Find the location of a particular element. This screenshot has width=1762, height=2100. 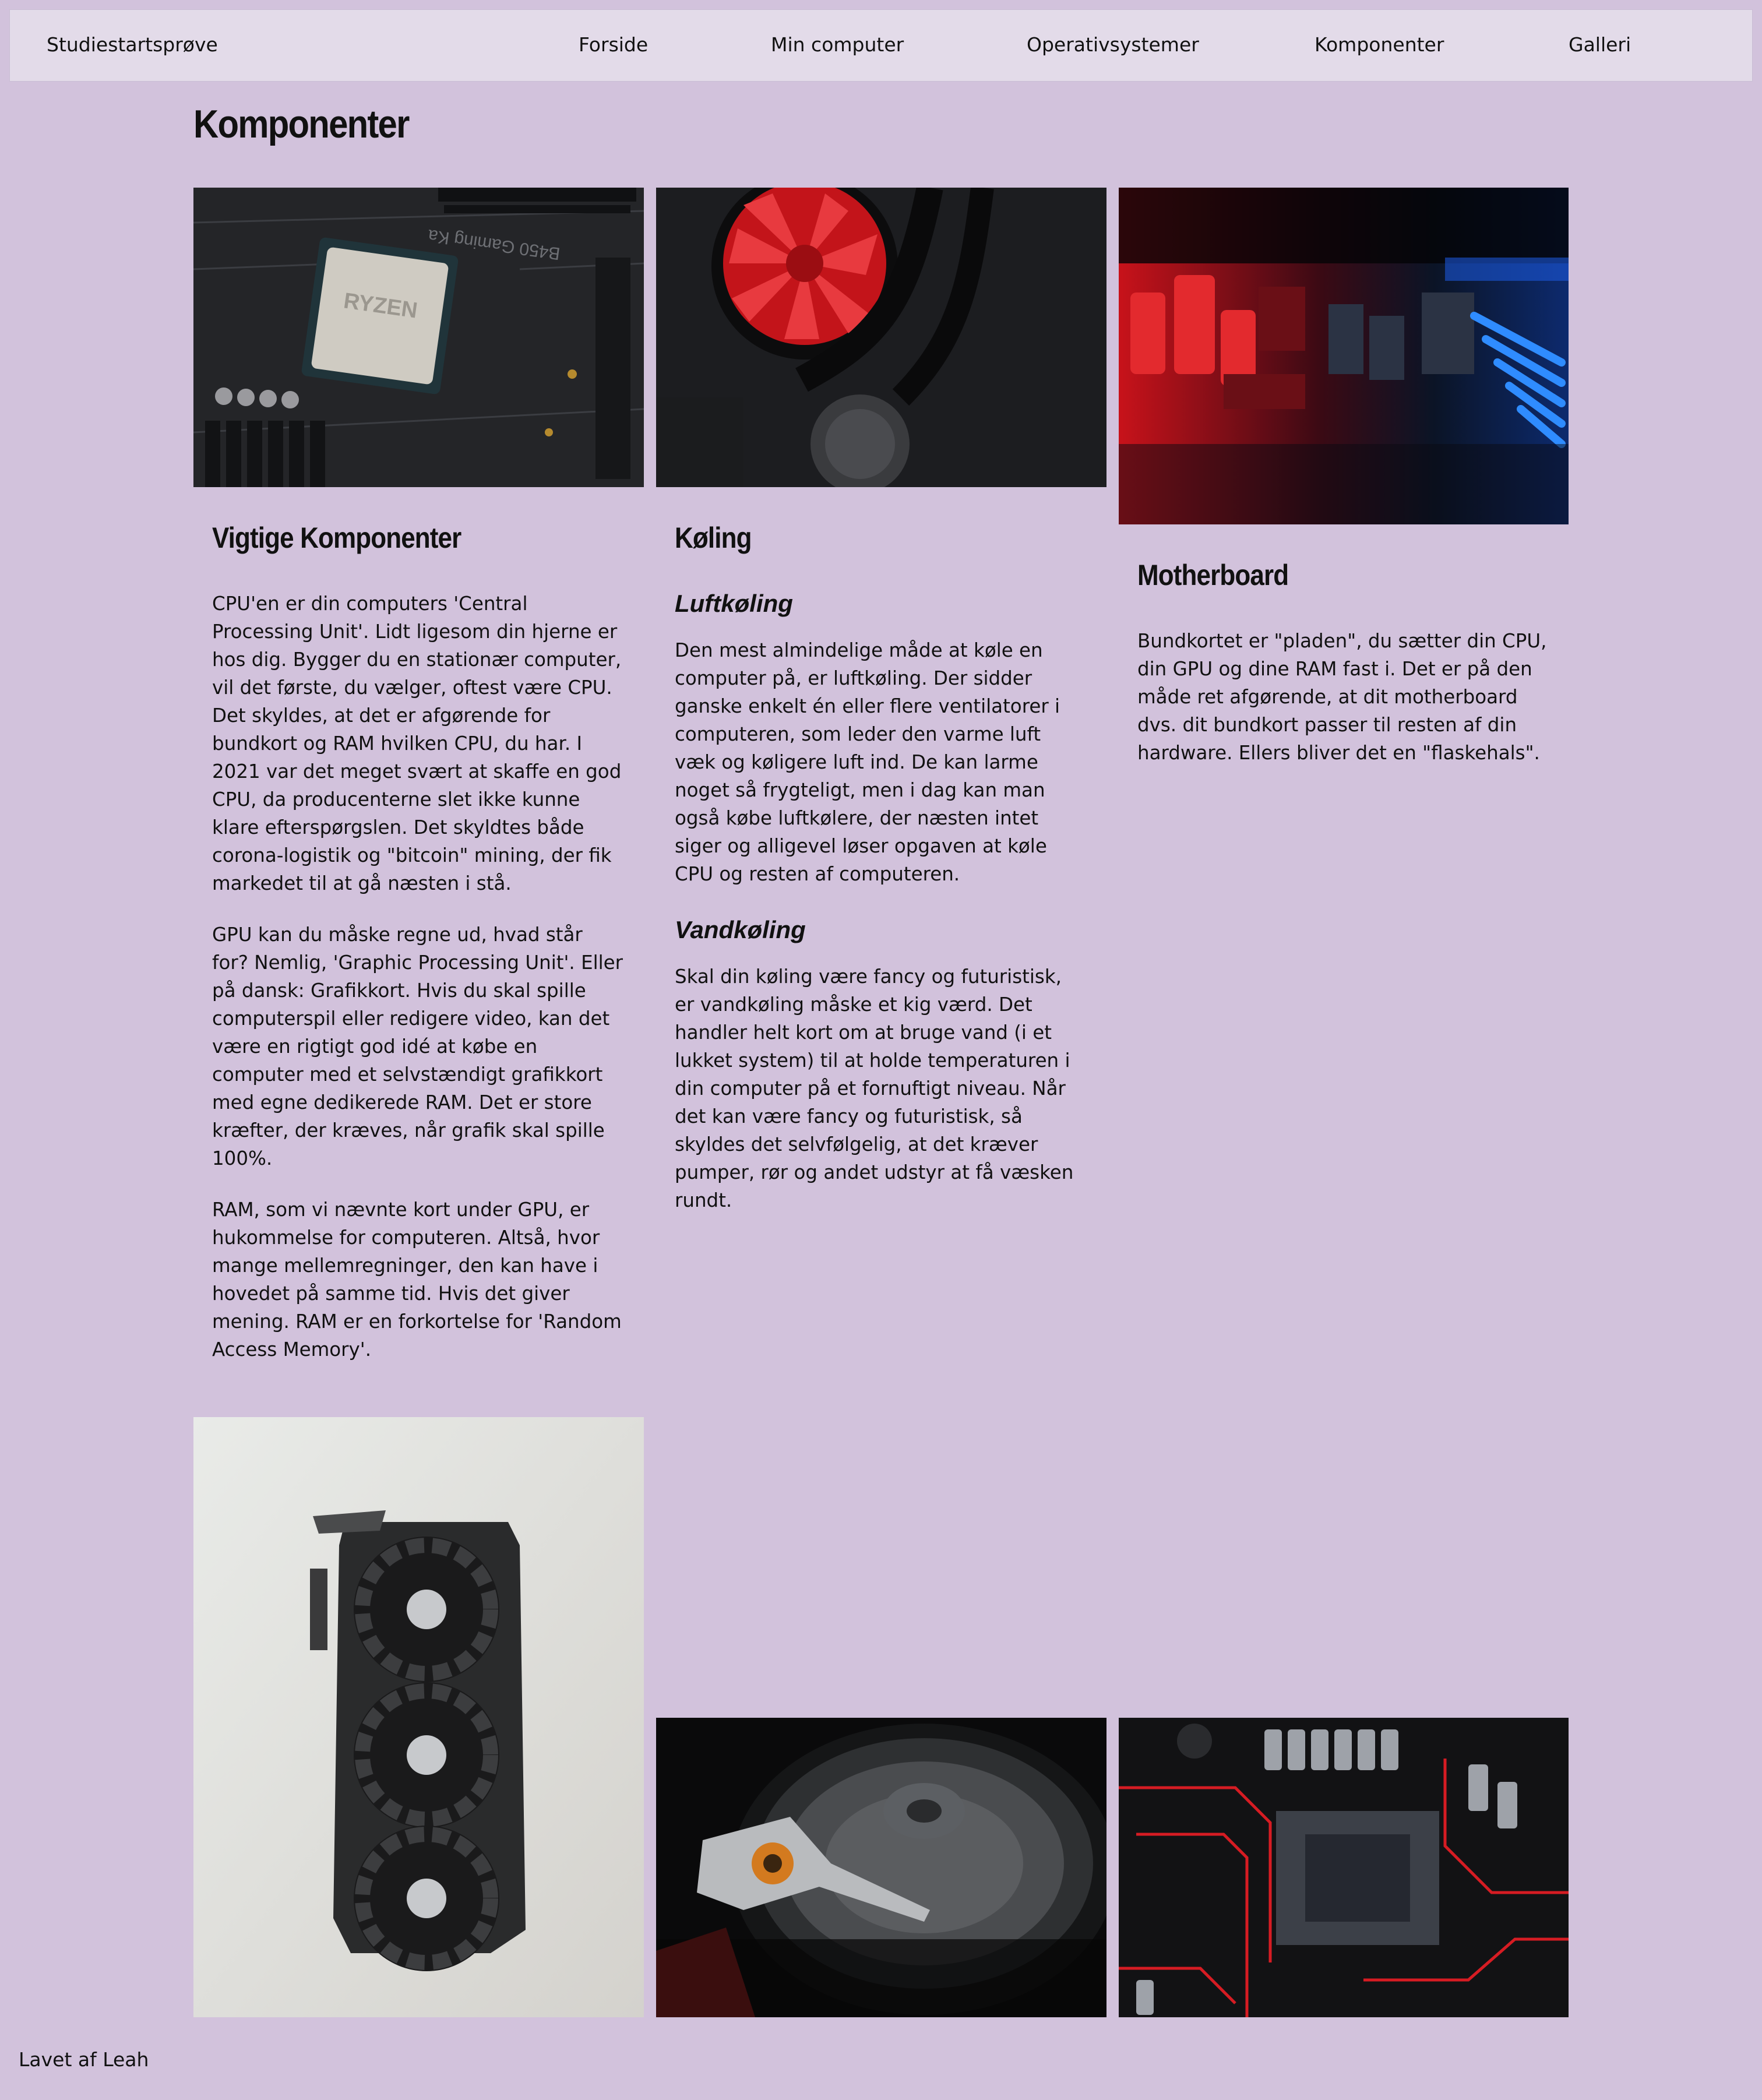

hard-drive-photo is located at coordinates (881, 1867).